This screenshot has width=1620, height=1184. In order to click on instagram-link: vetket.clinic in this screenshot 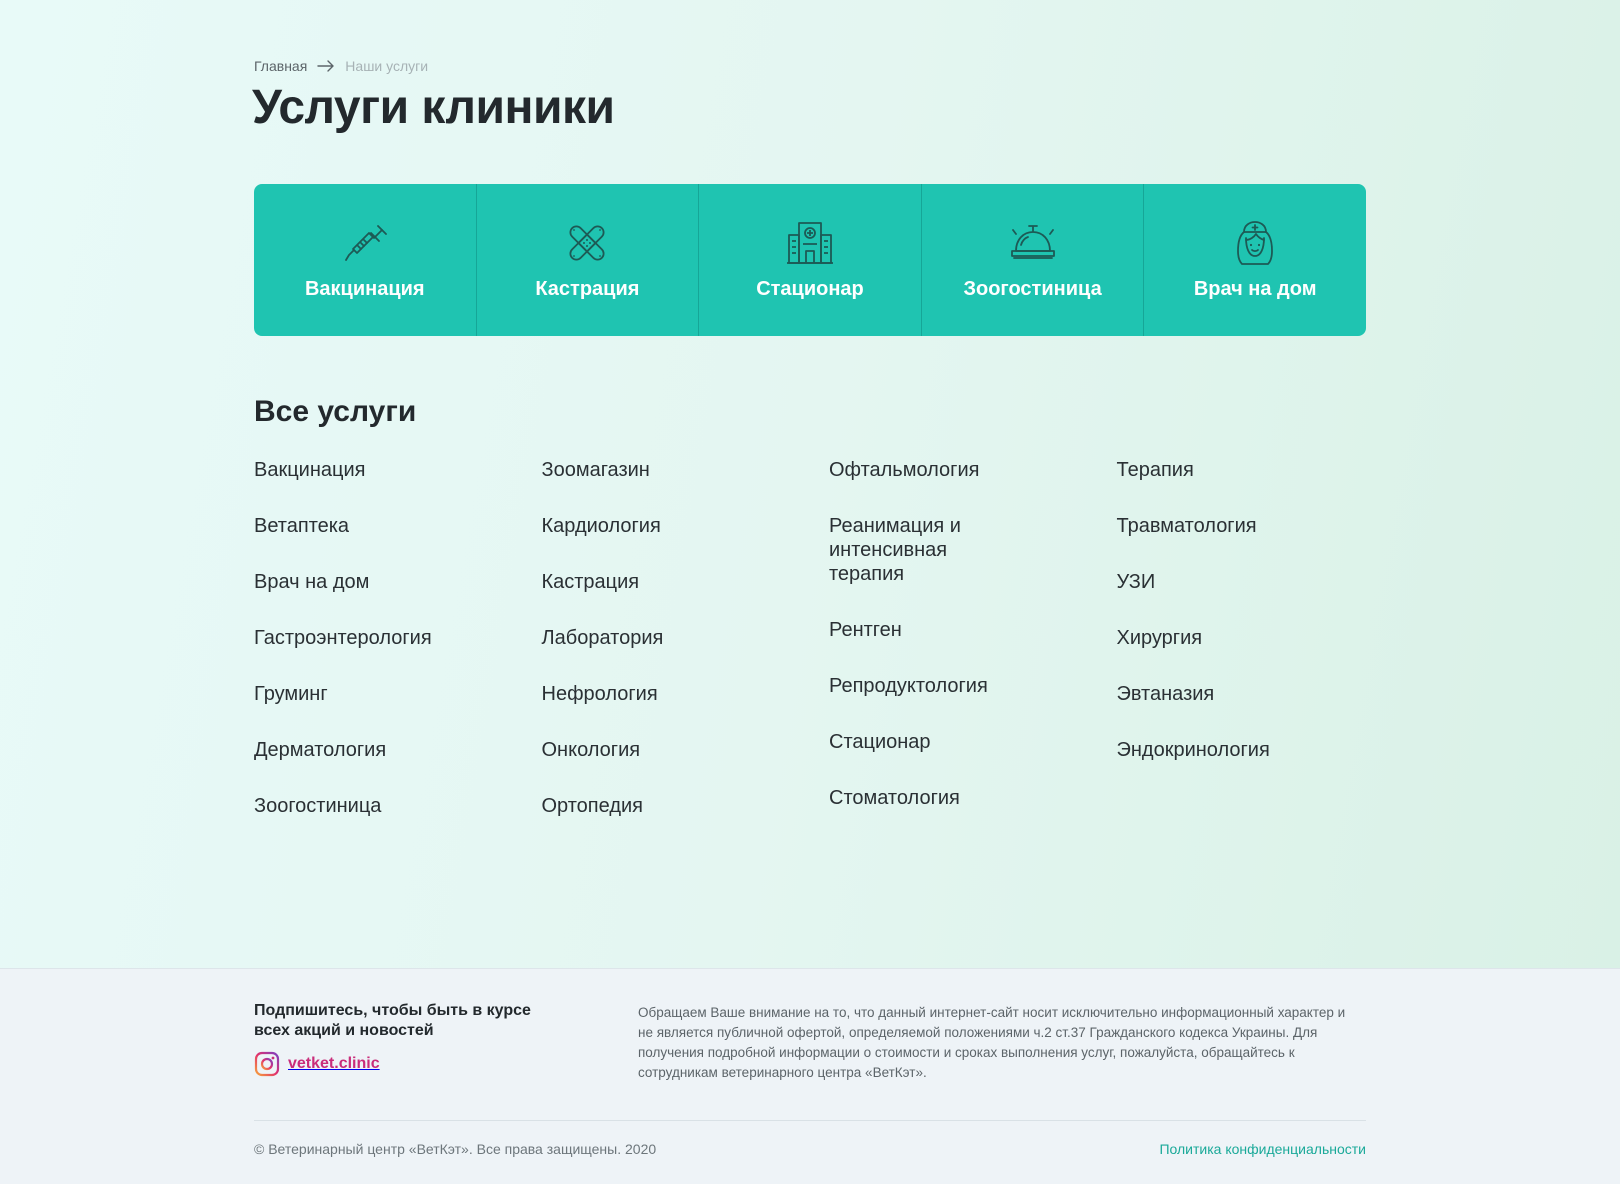, I will do `click(317, 1064)`.